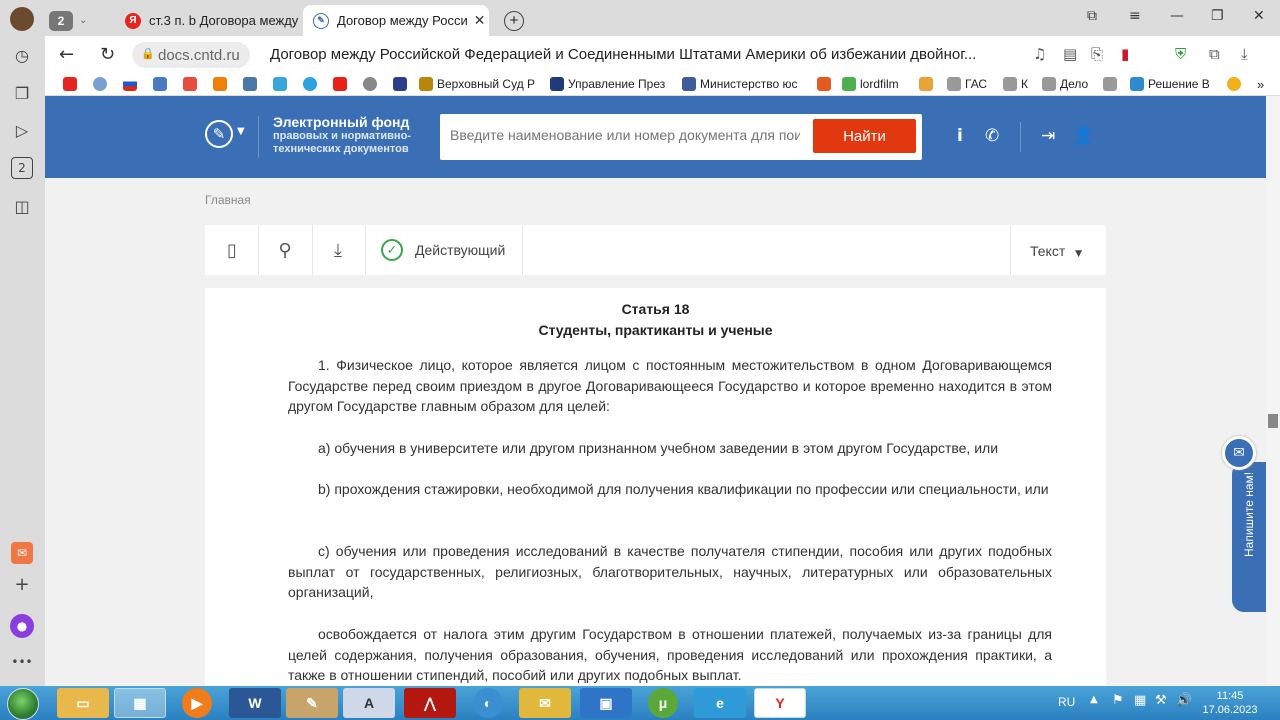 This screenshot has width=1280, height=720. What do you see at coordinates (1177, 16) in the screenshot?
I see `minimize-icon: —` at bounding box center [1177, 16].